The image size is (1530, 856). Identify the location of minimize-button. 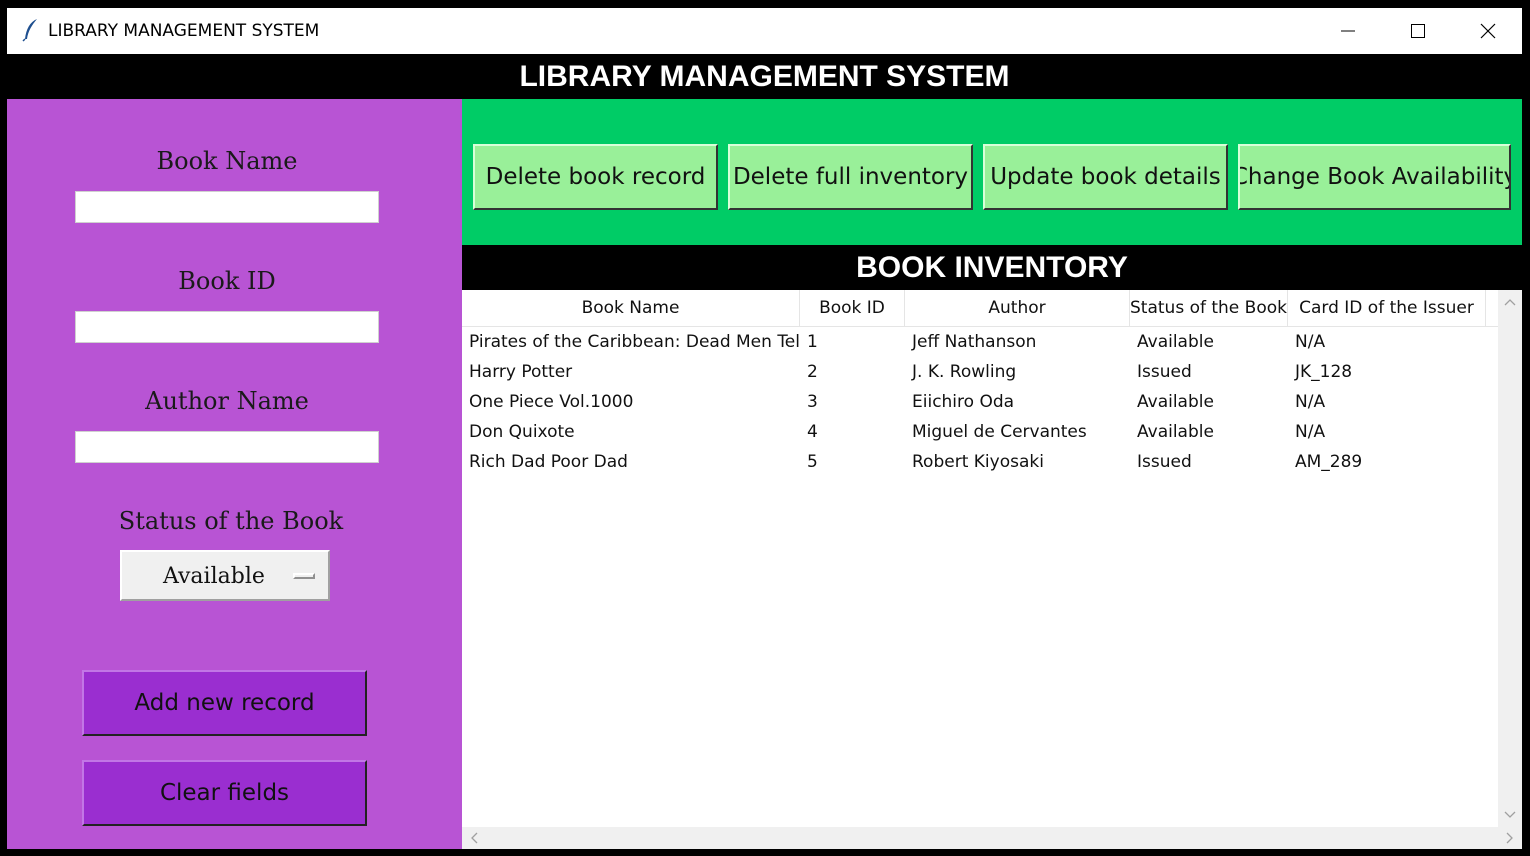
(1348, 31).